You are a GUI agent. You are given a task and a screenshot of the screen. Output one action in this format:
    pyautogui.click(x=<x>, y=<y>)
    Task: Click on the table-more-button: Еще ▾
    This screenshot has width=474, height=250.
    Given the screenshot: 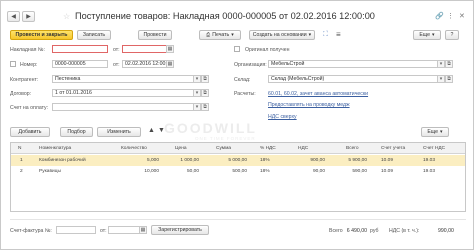 What is the action you would take?
    pyautogui.click(x=435, y=132)
    